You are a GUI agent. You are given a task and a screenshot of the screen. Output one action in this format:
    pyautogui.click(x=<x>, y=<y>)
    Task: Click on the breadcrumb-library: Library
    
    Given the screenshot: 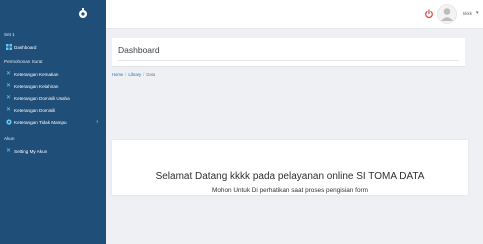 What is the action you would take?
    pyautogui.click(x=134, y=74)
    